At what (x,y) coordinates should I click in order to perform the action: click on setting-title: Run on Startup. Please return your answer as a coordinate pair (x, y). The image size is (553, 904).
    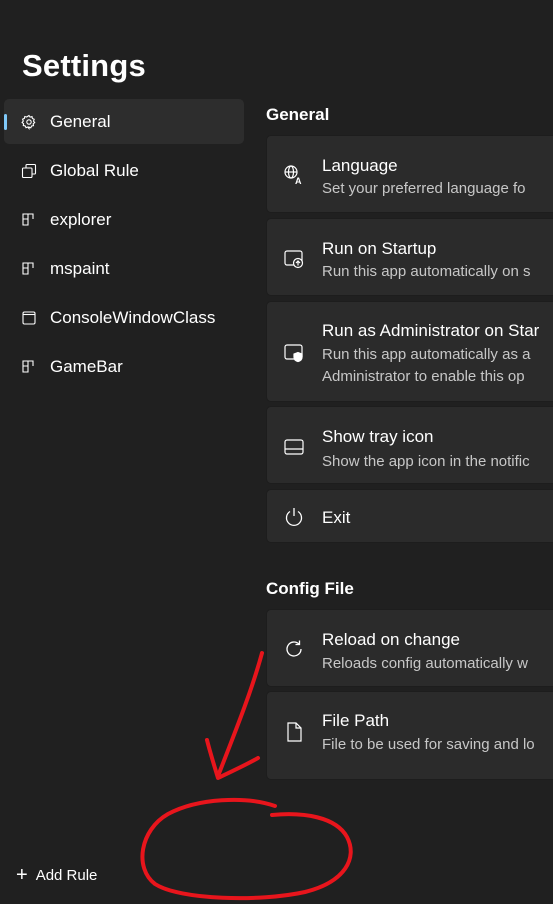
    Looking at the image, I should click on (379, 248).